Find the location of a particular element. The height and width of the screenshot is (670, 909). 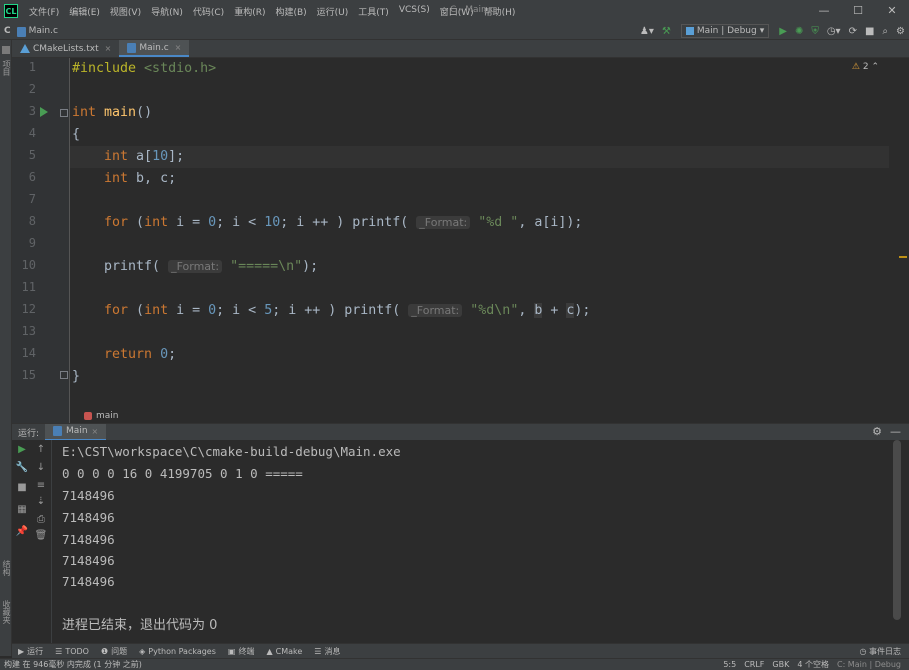

down-arrow-icon: ↓ is located at coordinates (41, 467).